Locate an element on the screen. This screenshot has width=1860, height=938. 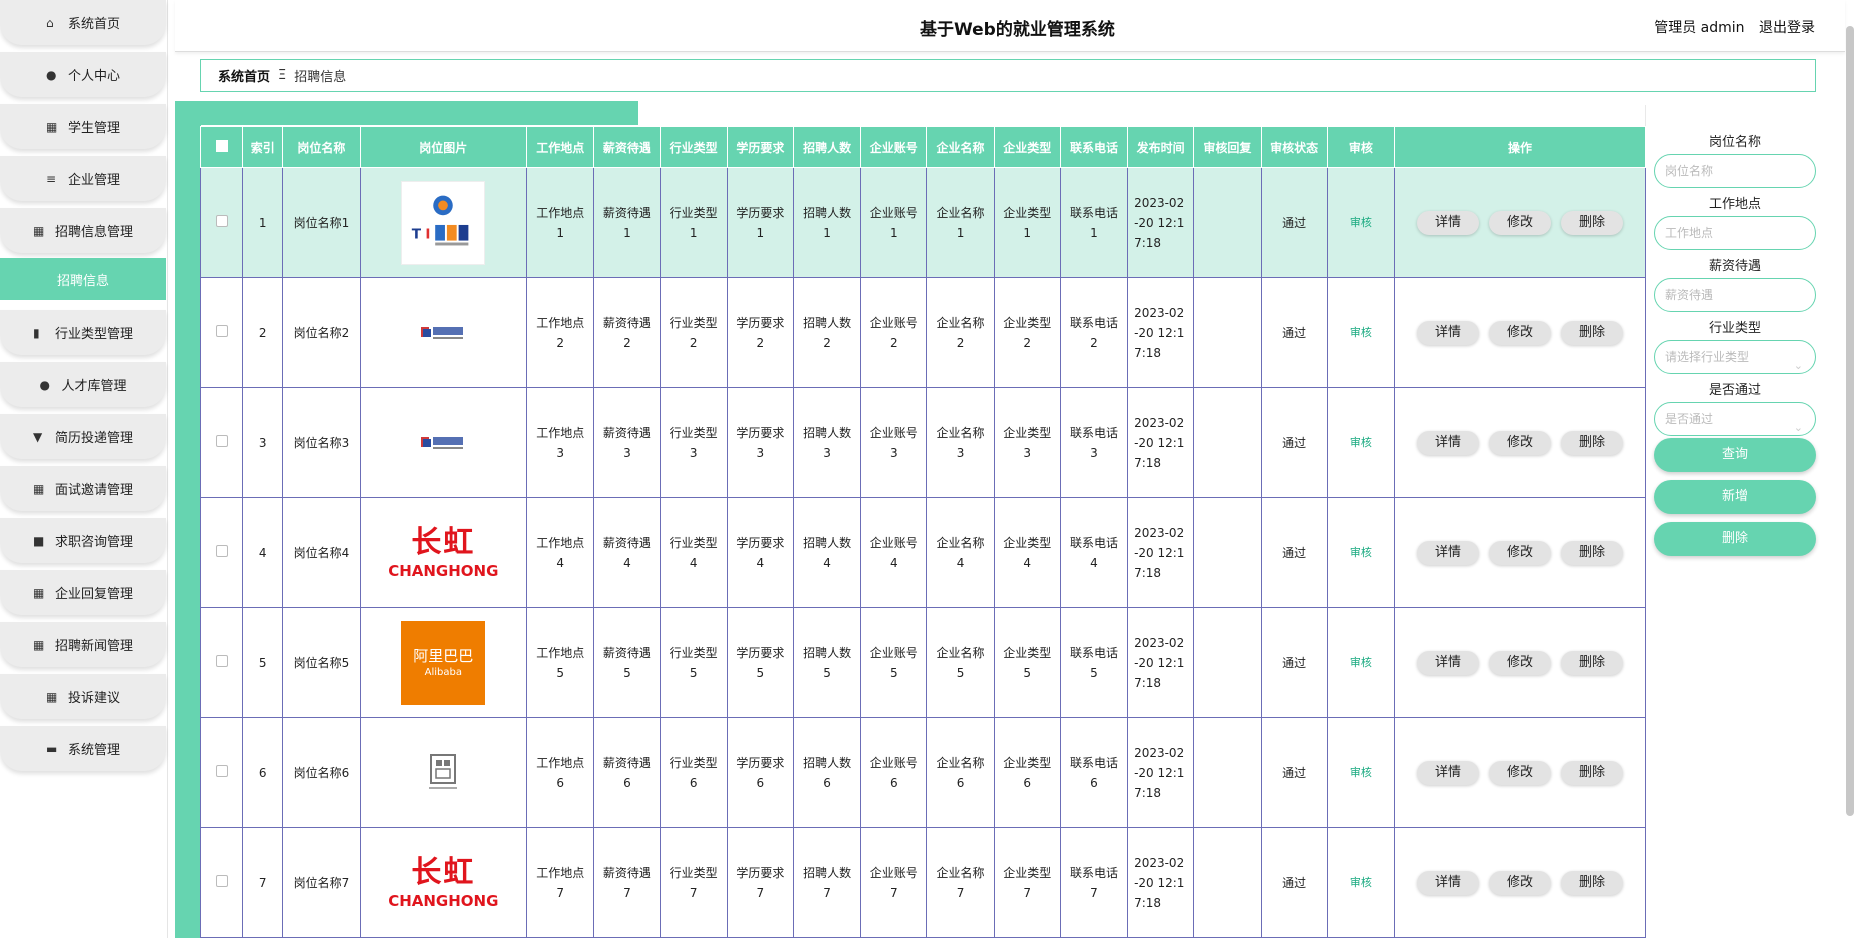
scrollbar is located at coordinates (1850, 421).